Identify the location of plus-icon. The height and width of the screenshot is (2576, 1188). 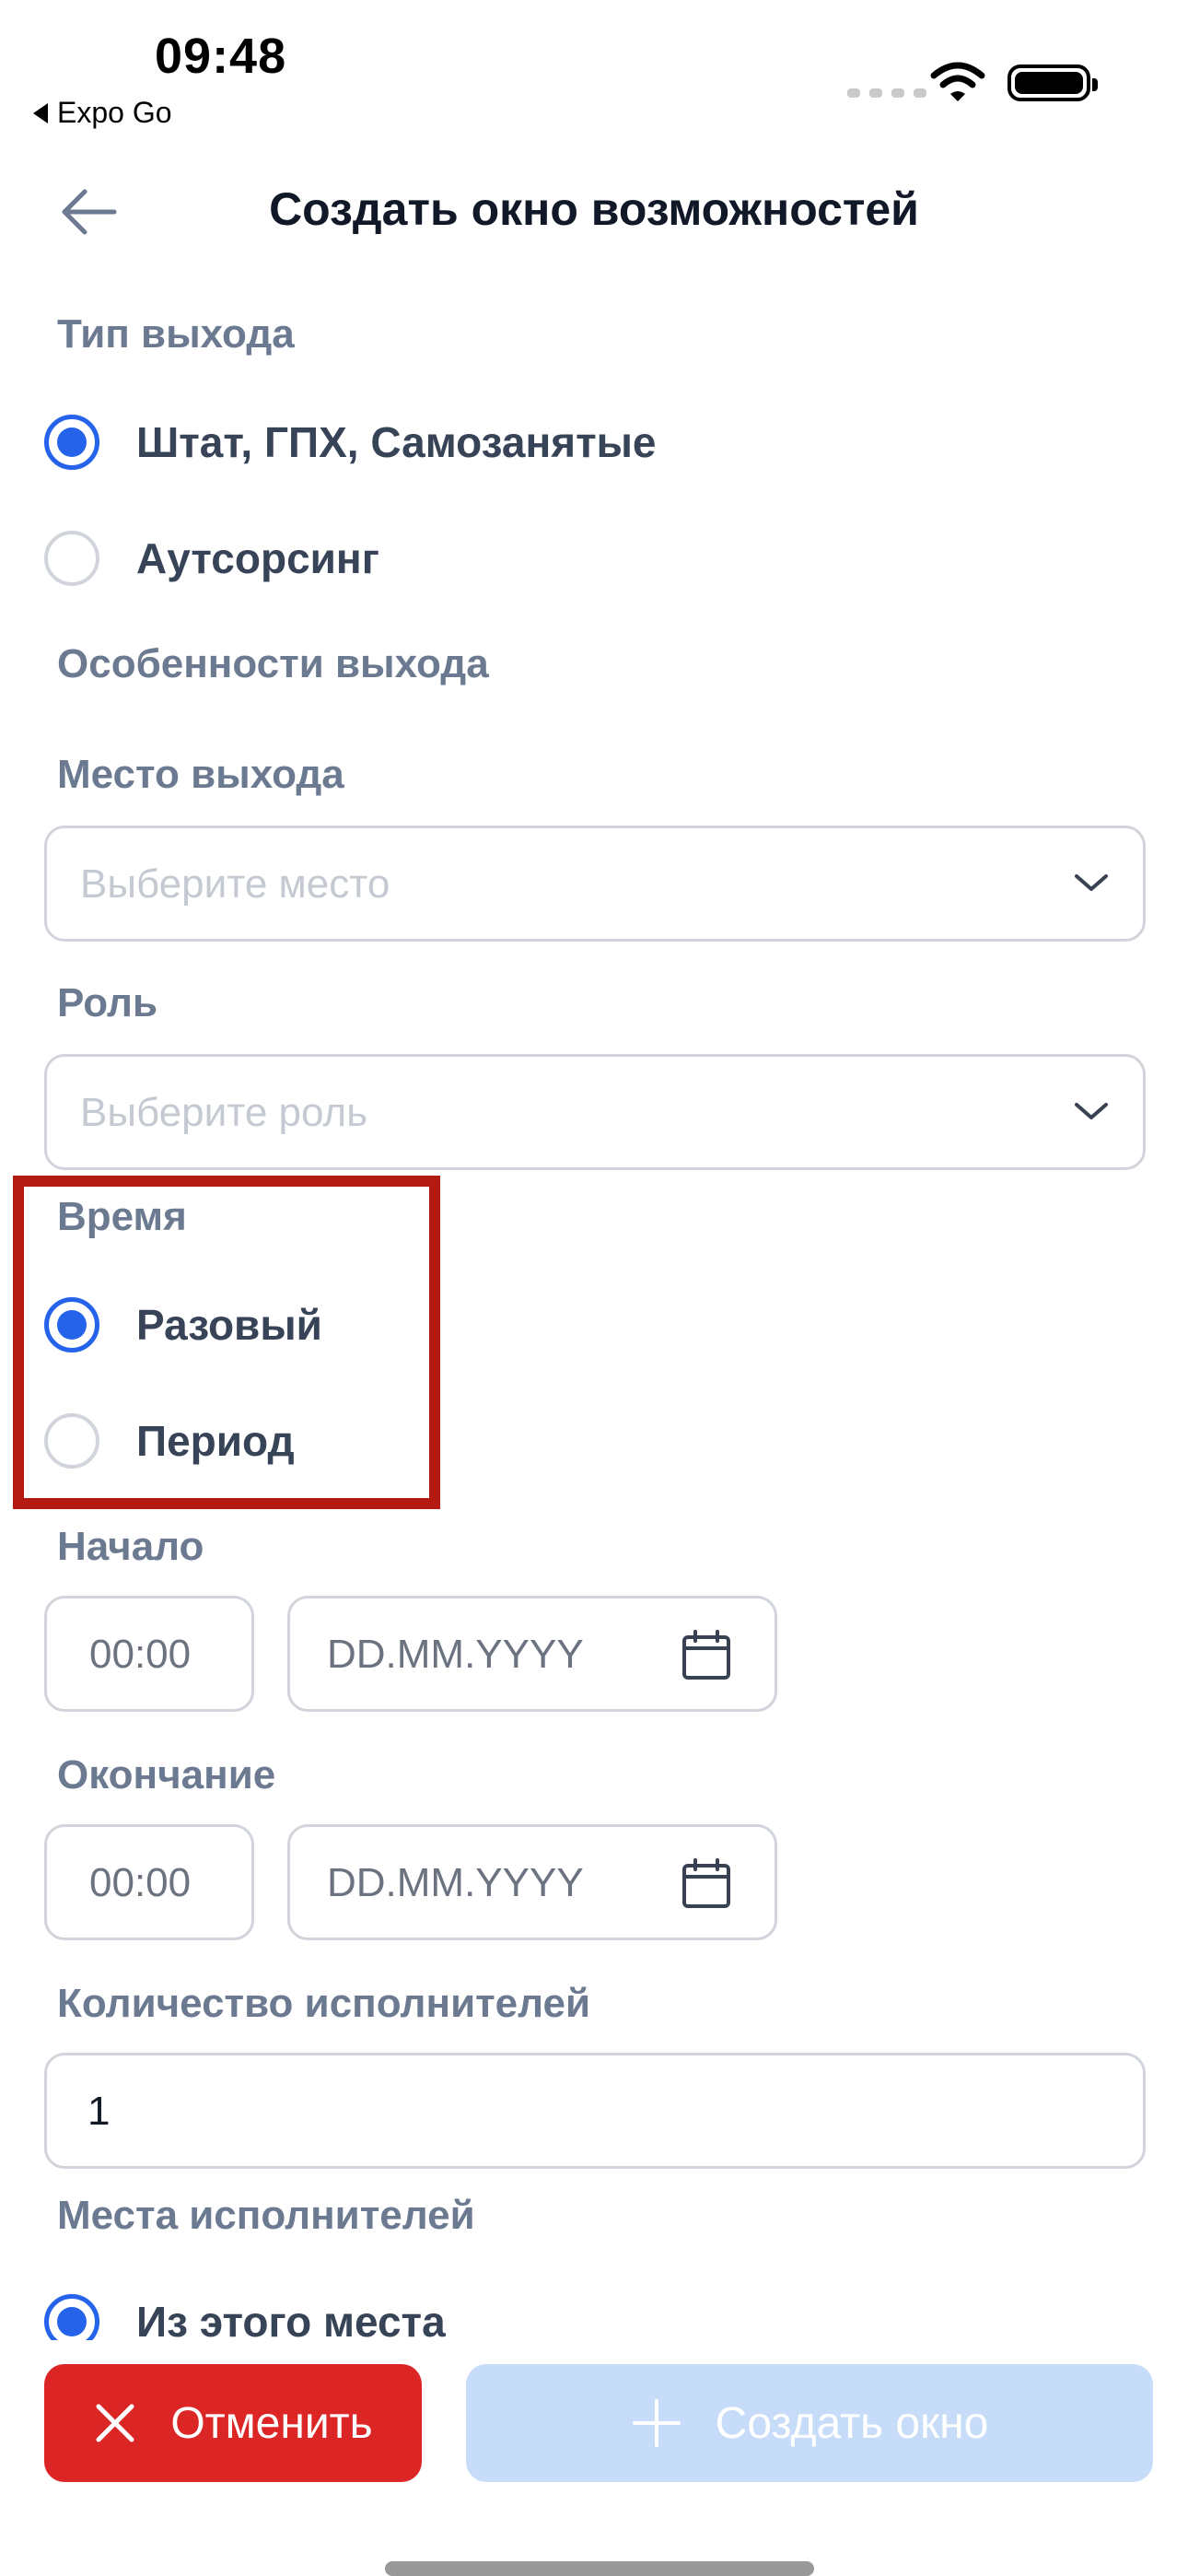
(656, 2423).